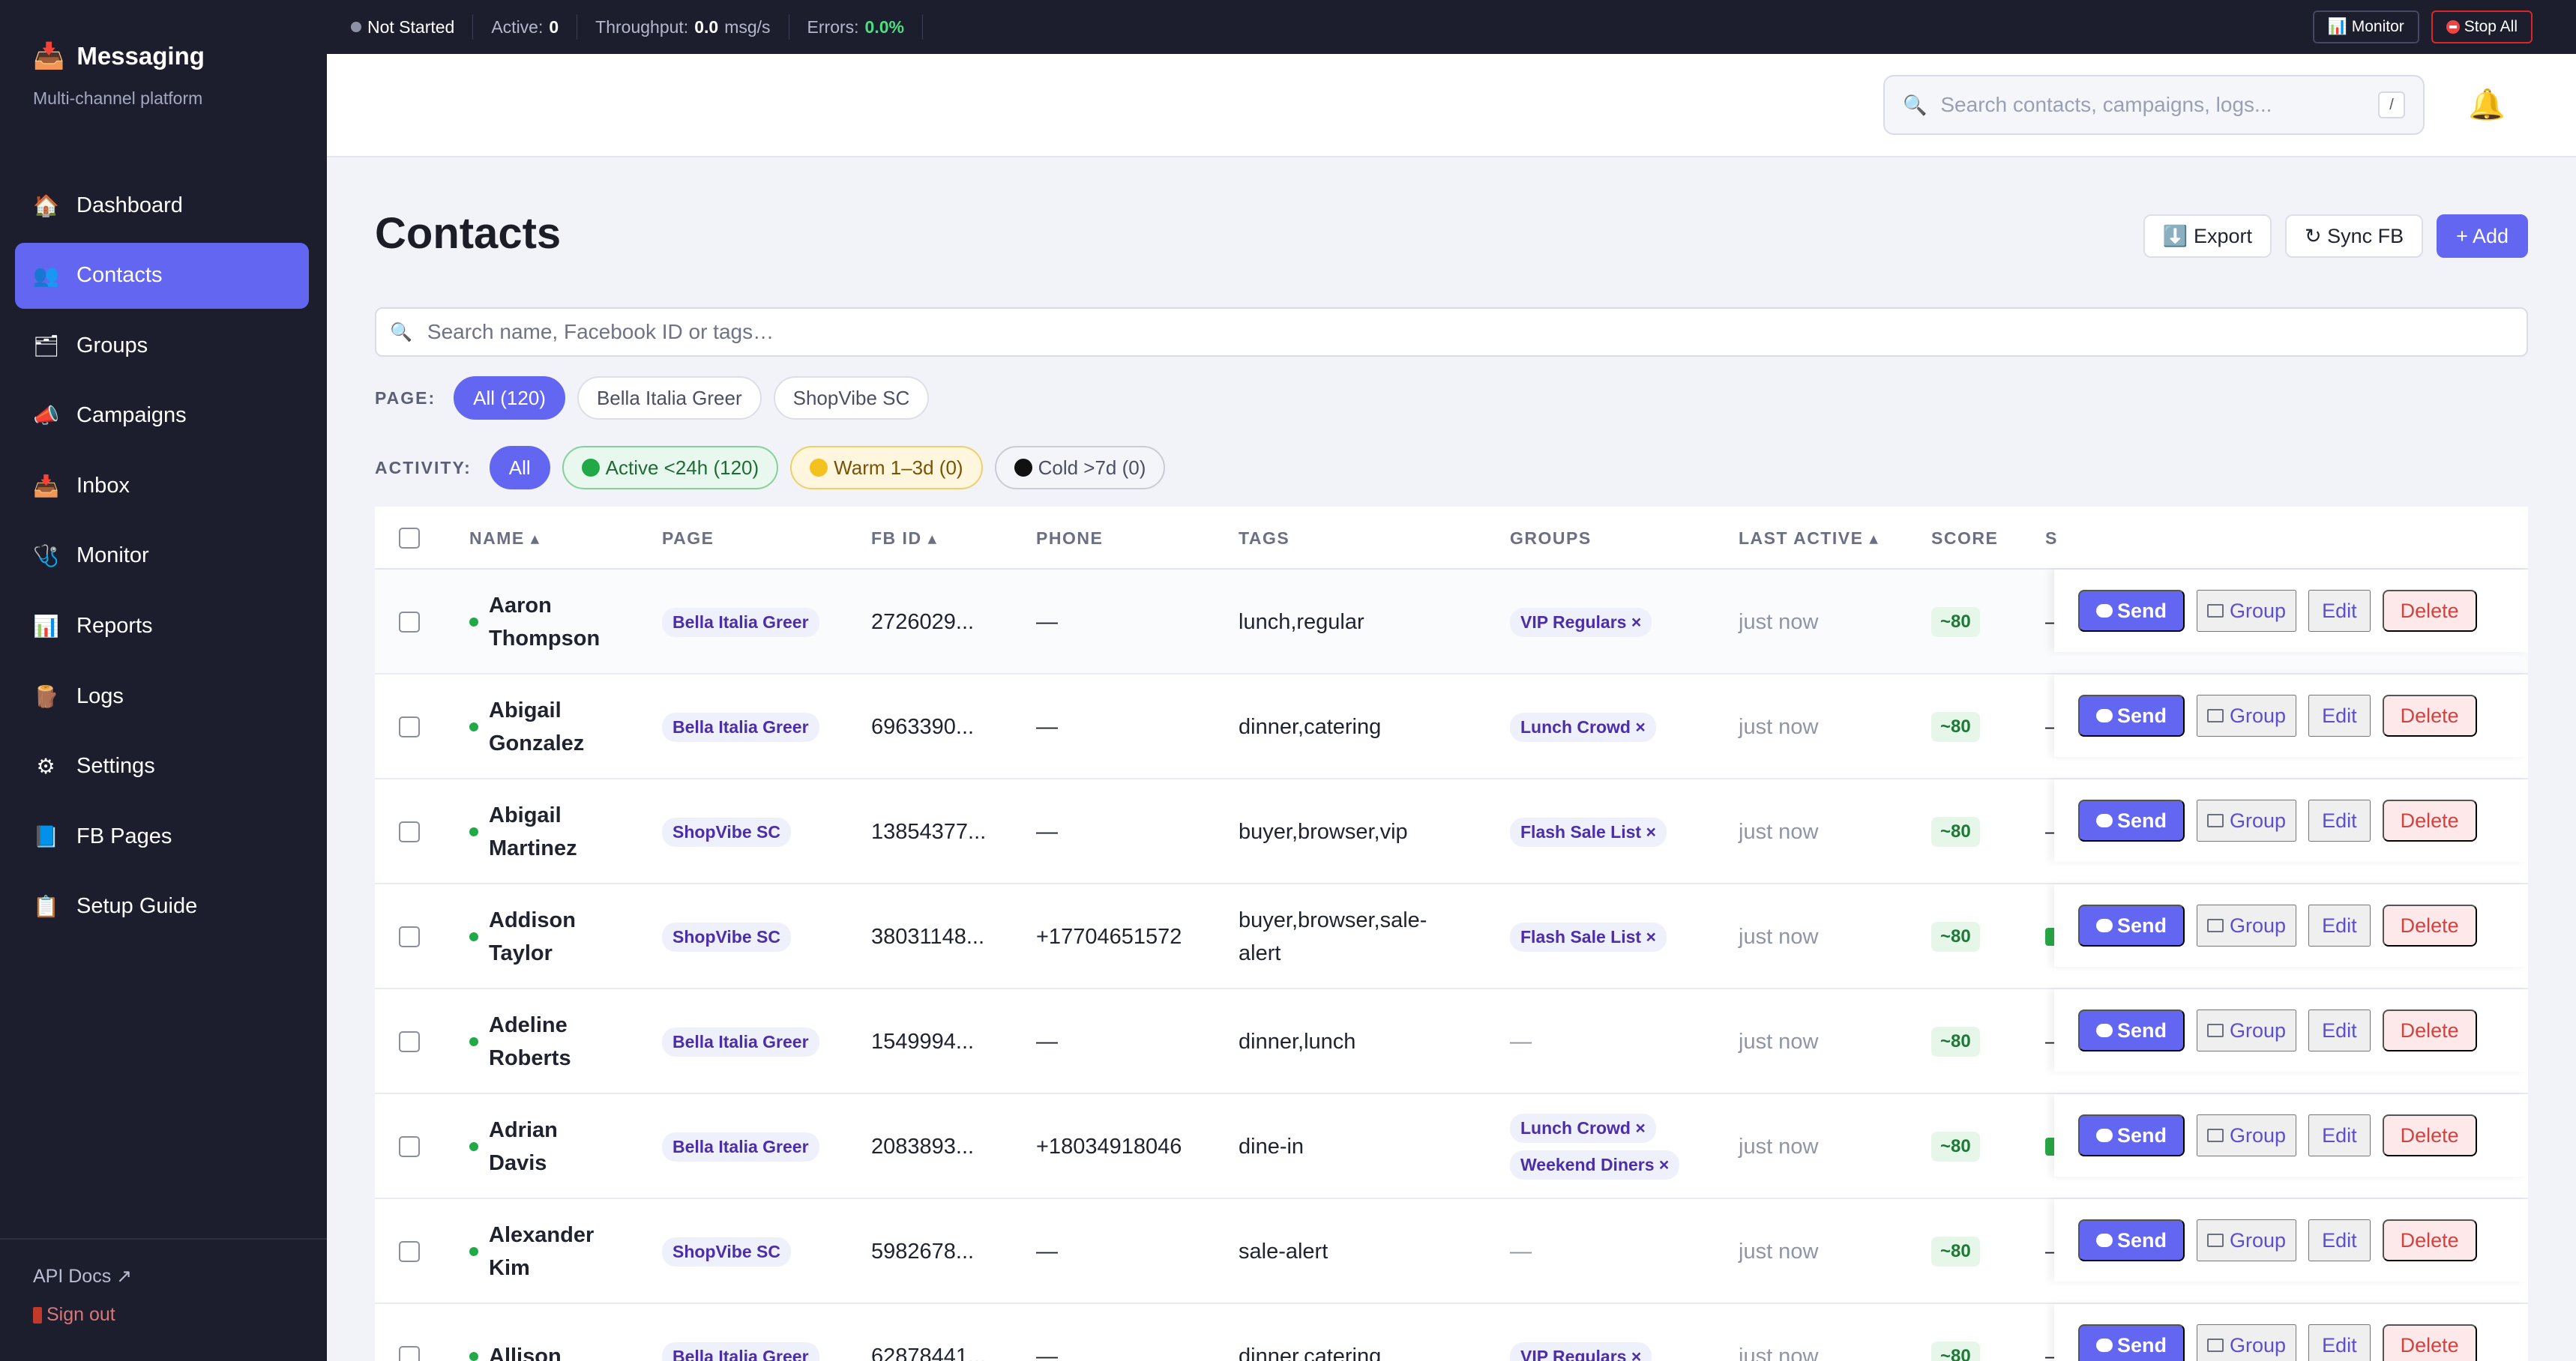 This screenshot has width=2576, height=1361. Describe the element at coordinates (670, 468) in the screenshot. I see `activity-filter-active: Active <24h (120)` at that location.